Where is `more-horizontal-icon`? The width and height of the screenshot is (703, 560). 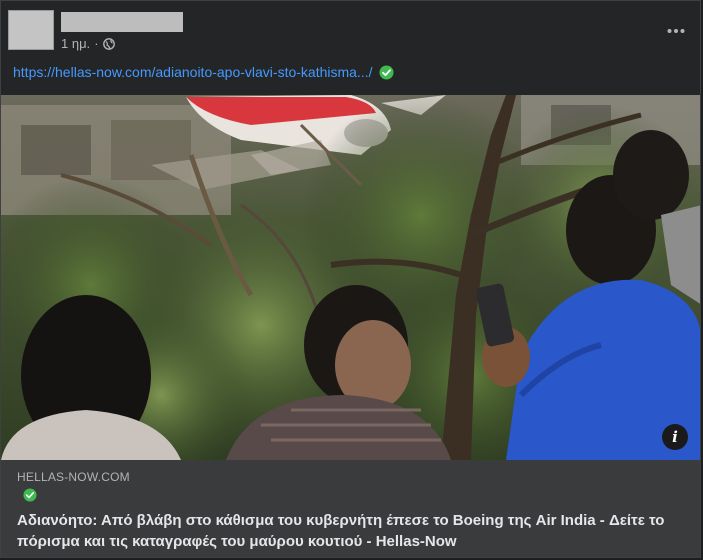
more-horizontal-icon is located at coordinates (676, 31).